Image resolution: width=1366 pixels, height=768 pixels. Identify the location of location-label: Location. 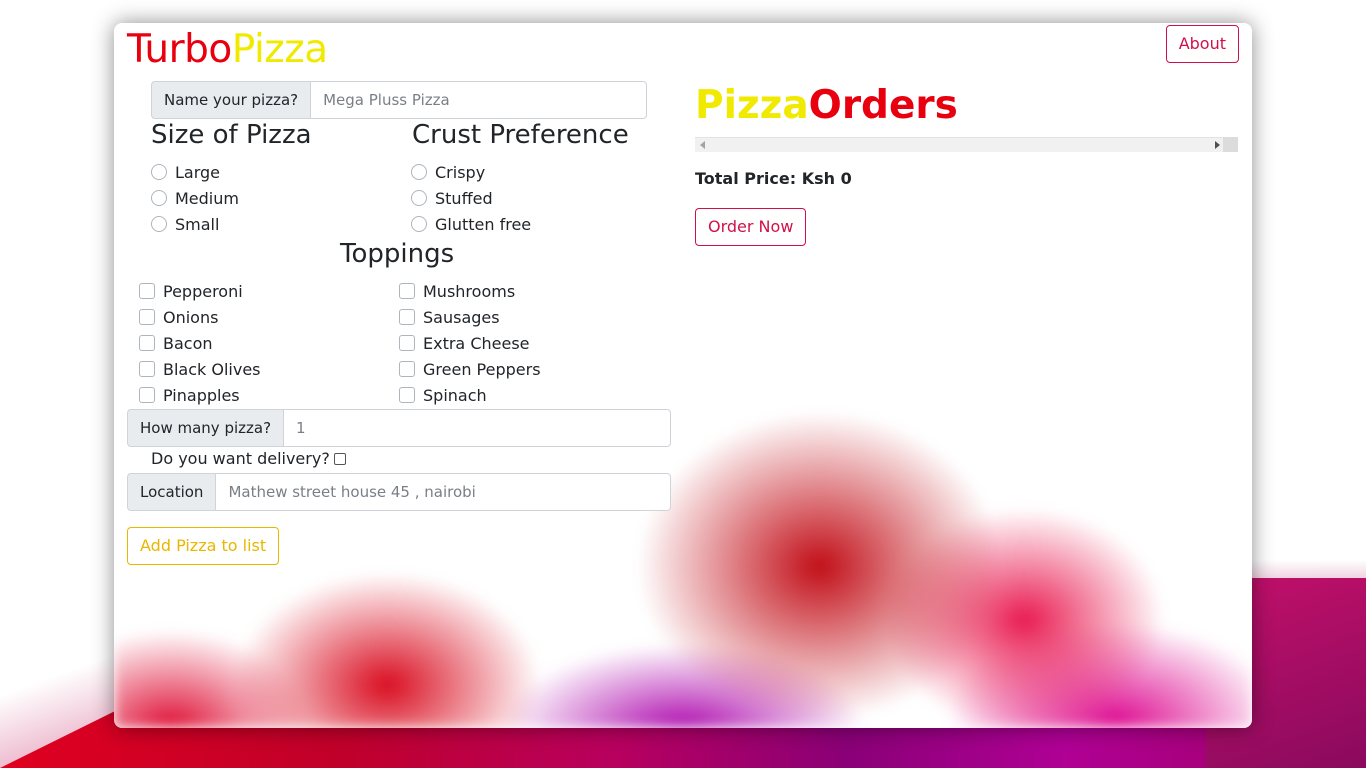
(171, 492).